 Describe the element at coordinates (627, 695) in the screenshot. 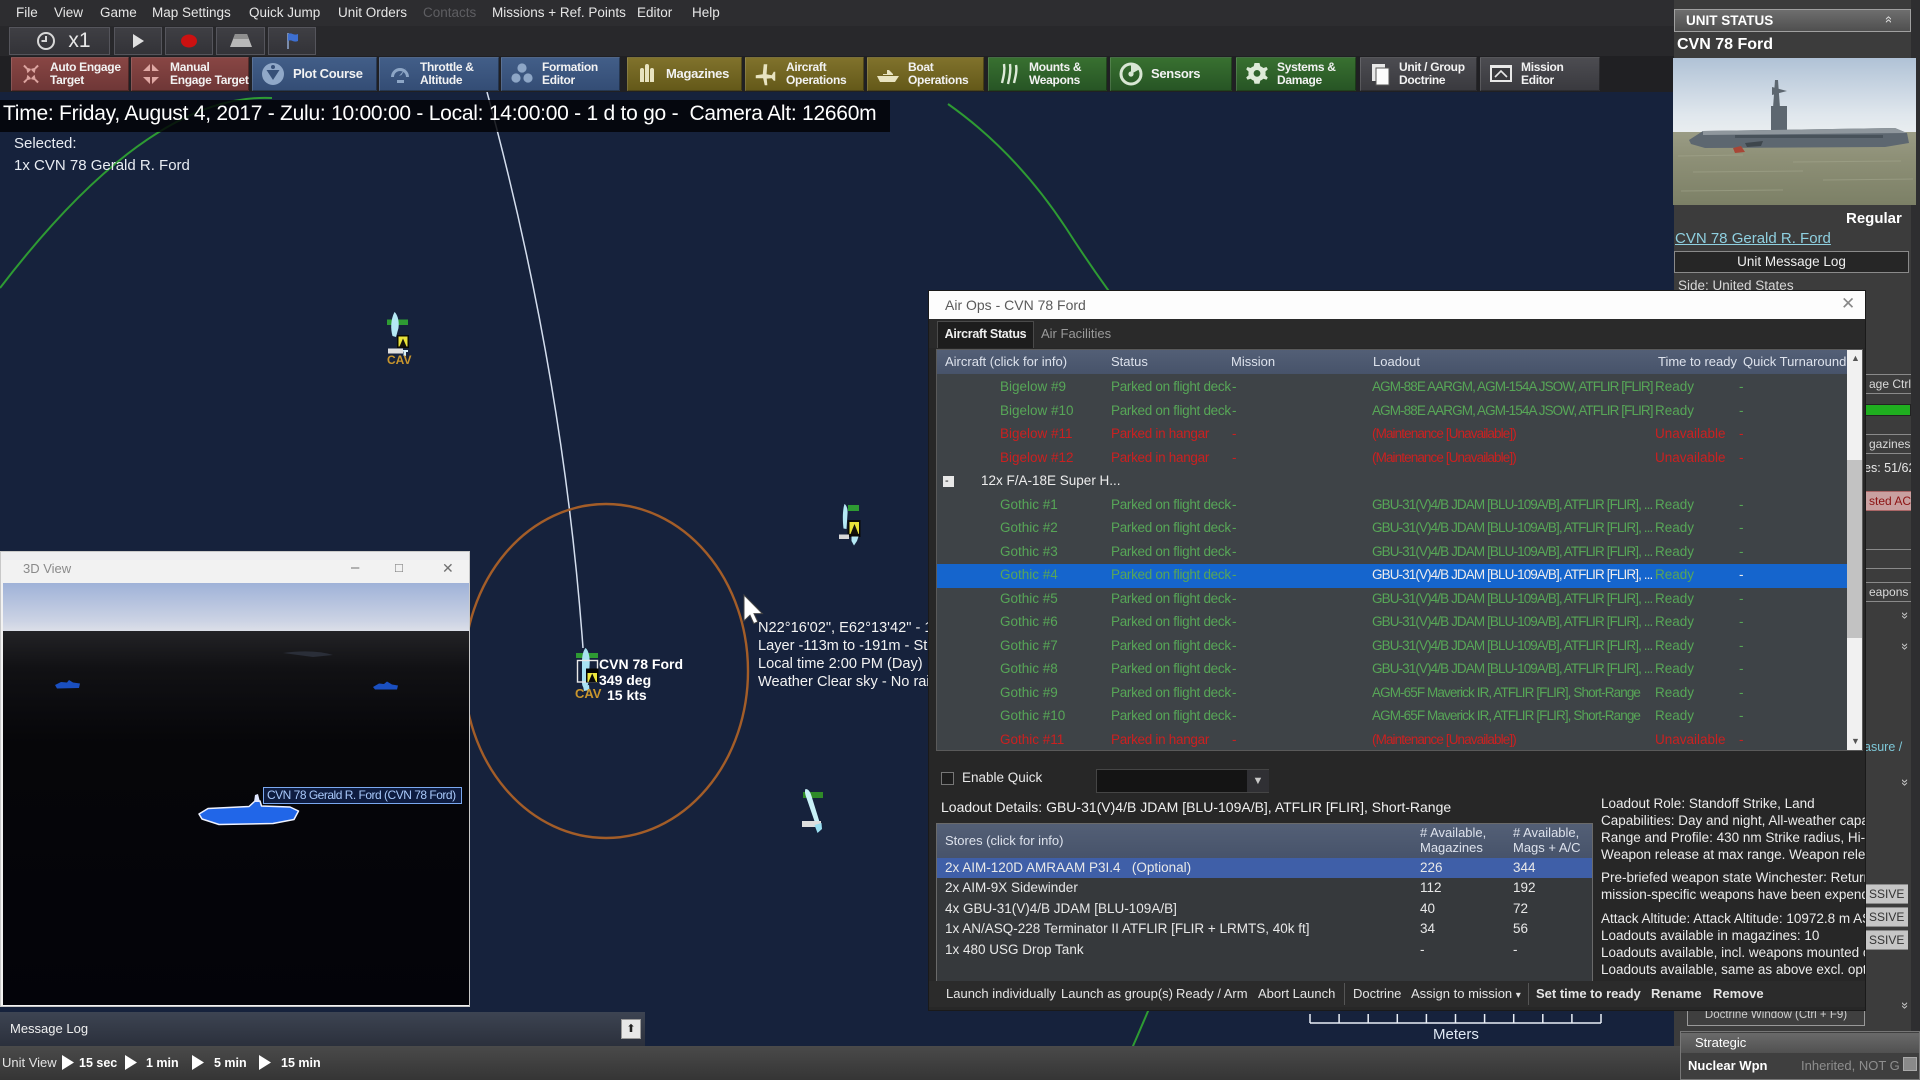

I see `svg-text: 15 kts` at that location.